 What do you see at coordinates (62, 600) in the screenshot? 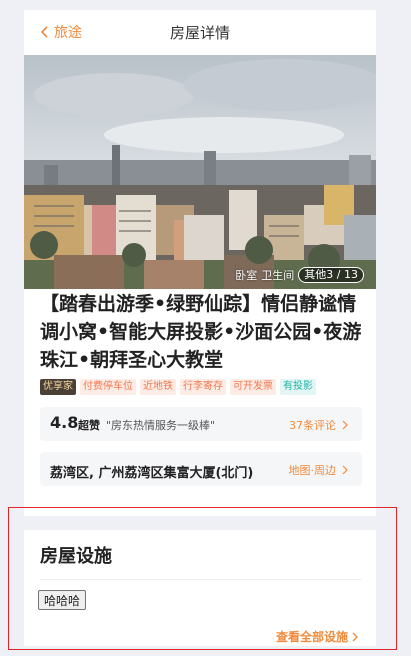
I see `facility-button: 哈哈哈` at bounding box center [62, 600].